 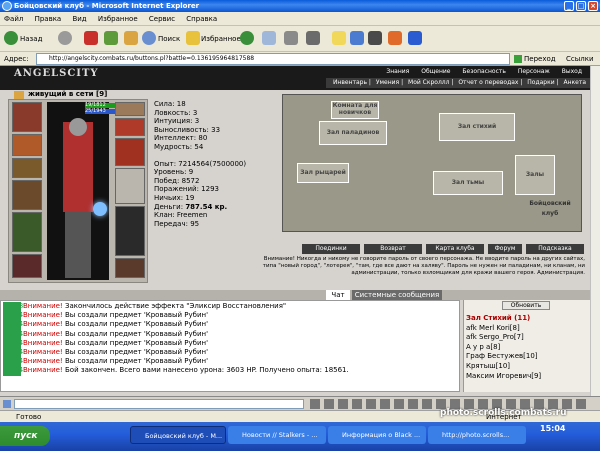 What do you see at coordinates (477, 127) in the screenshot?
I see `map-elements-hall: Зал стихий` at bounding box center [477, 127].